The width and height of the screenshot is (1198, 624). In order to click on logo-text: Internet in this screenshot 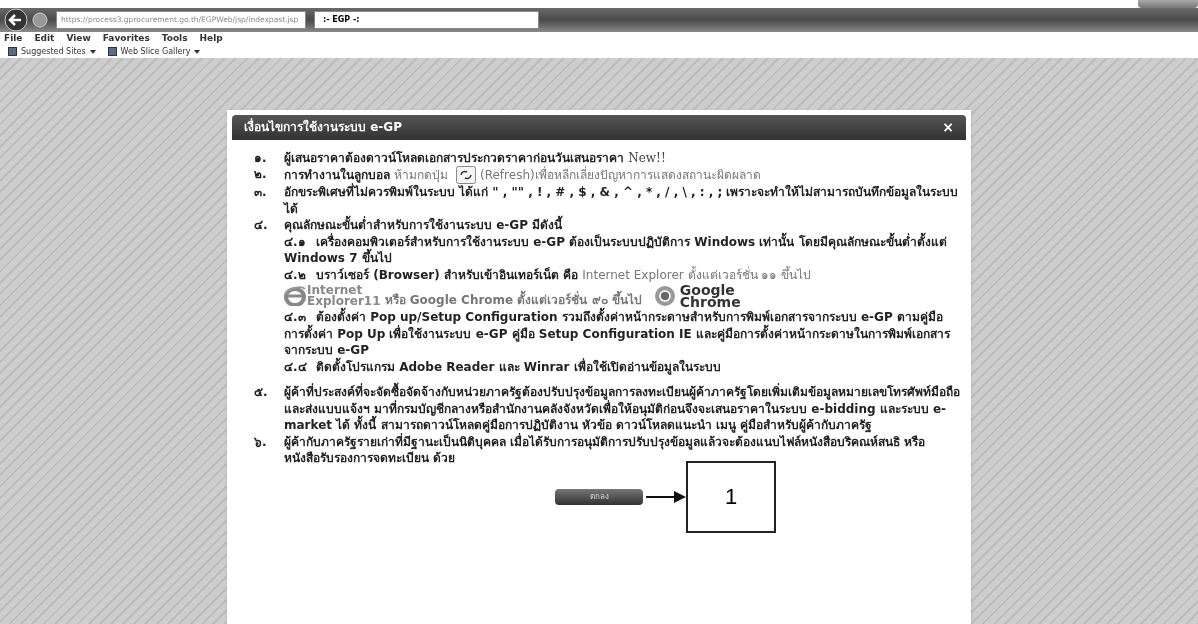, I will do `click(335, 290)`.